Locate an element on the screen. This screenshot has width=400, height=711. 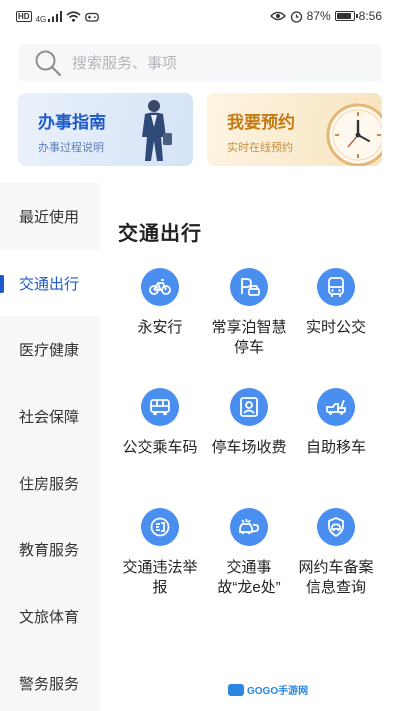
service-label: 停车场收费 is located at coordinates (249, 447).